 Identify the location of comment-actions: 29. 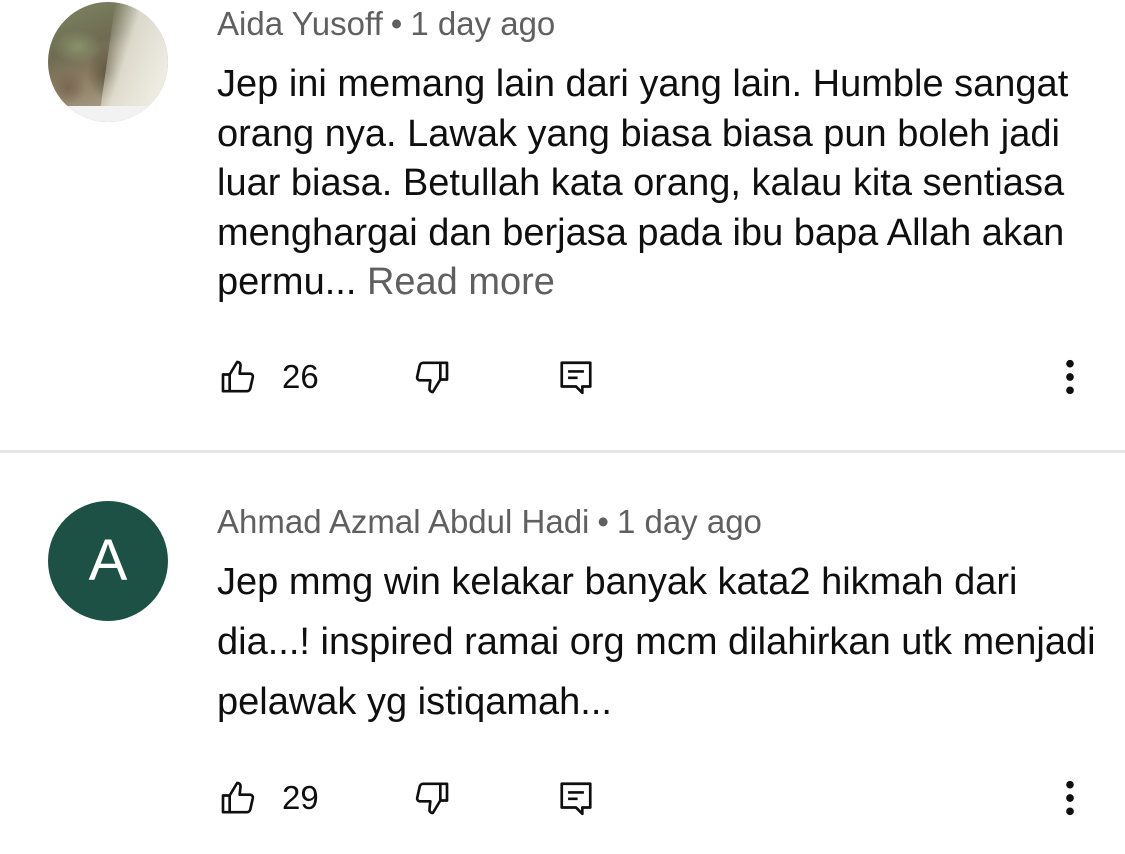
(562, 798).